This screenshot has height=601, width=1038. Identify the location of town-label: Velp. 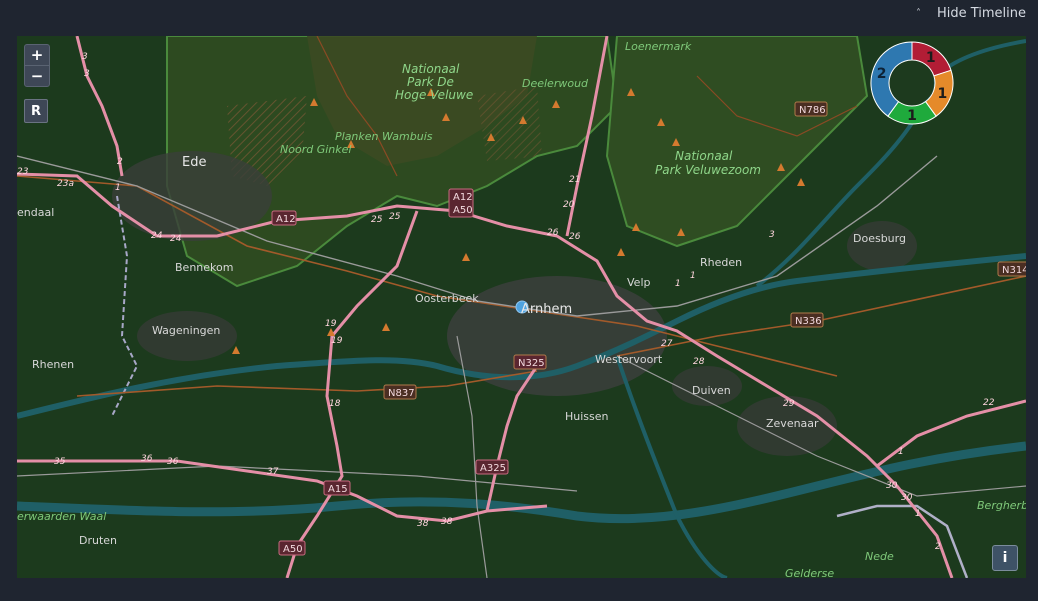
(638, 282).